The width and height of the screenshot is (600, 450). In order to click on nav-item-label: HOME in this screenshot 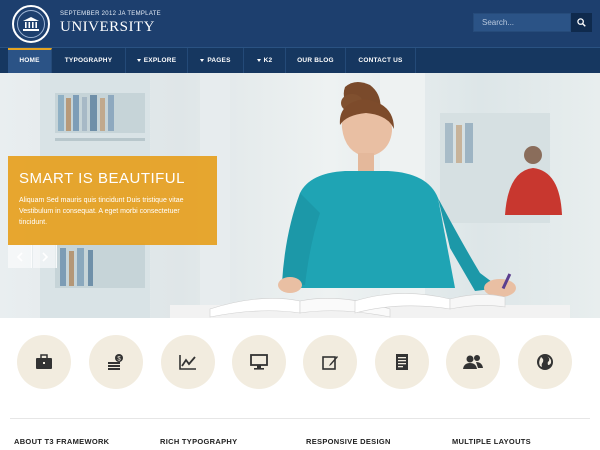, I will do `click(29, 60)`.